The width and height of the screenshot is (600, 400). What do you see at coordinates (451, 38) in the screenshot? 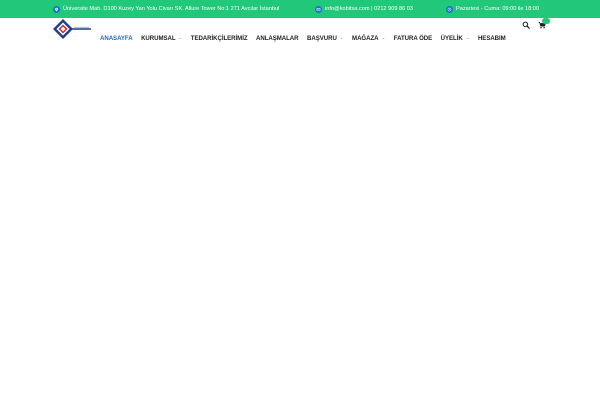
I see `nav-item-label: ÜYELİK` at bounding box center [451, 38].